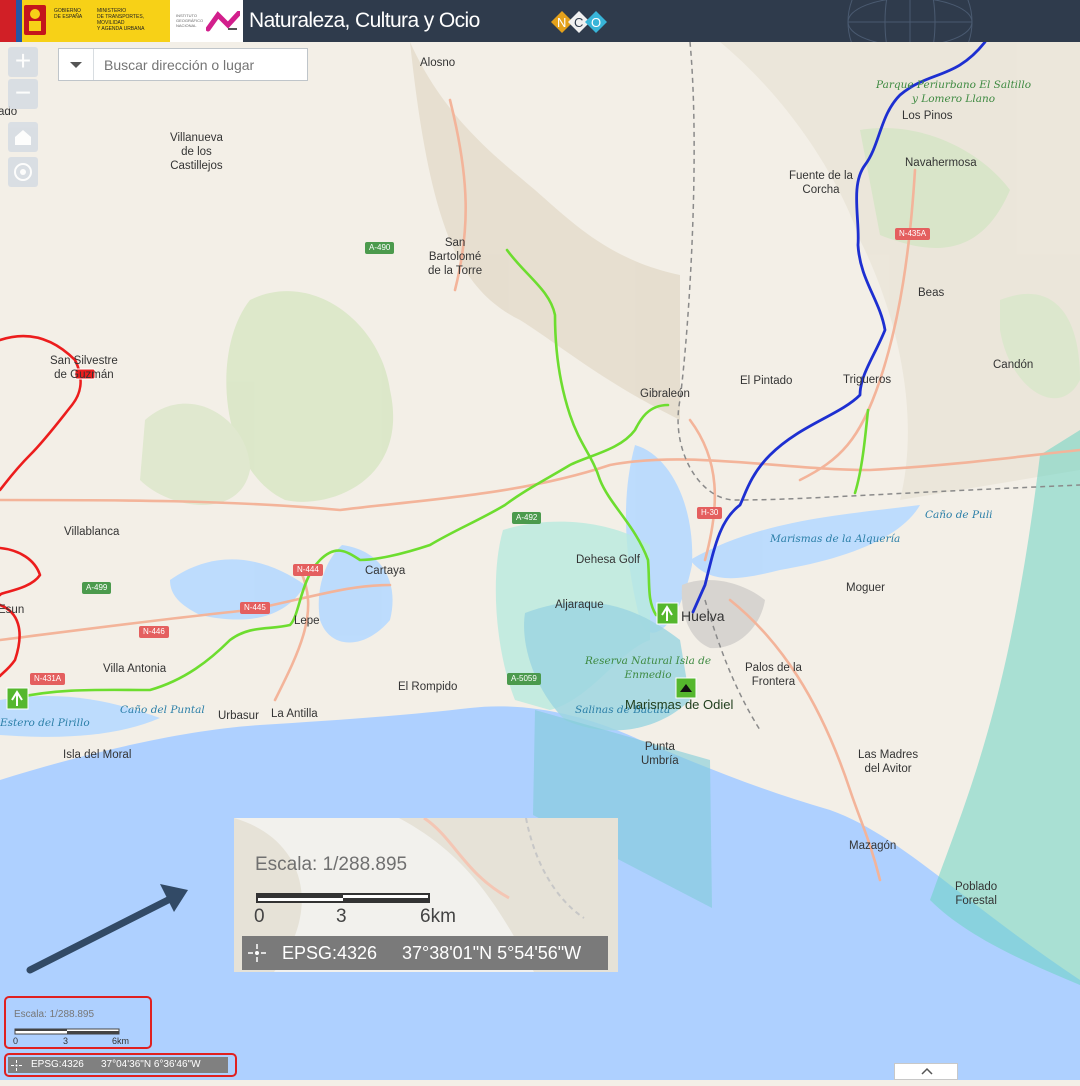 Image resolution: width=1080 pixels, height=1086 pixels. I want to click on place-label-villa-antonia: Villa Antonia, so click(135, 669).